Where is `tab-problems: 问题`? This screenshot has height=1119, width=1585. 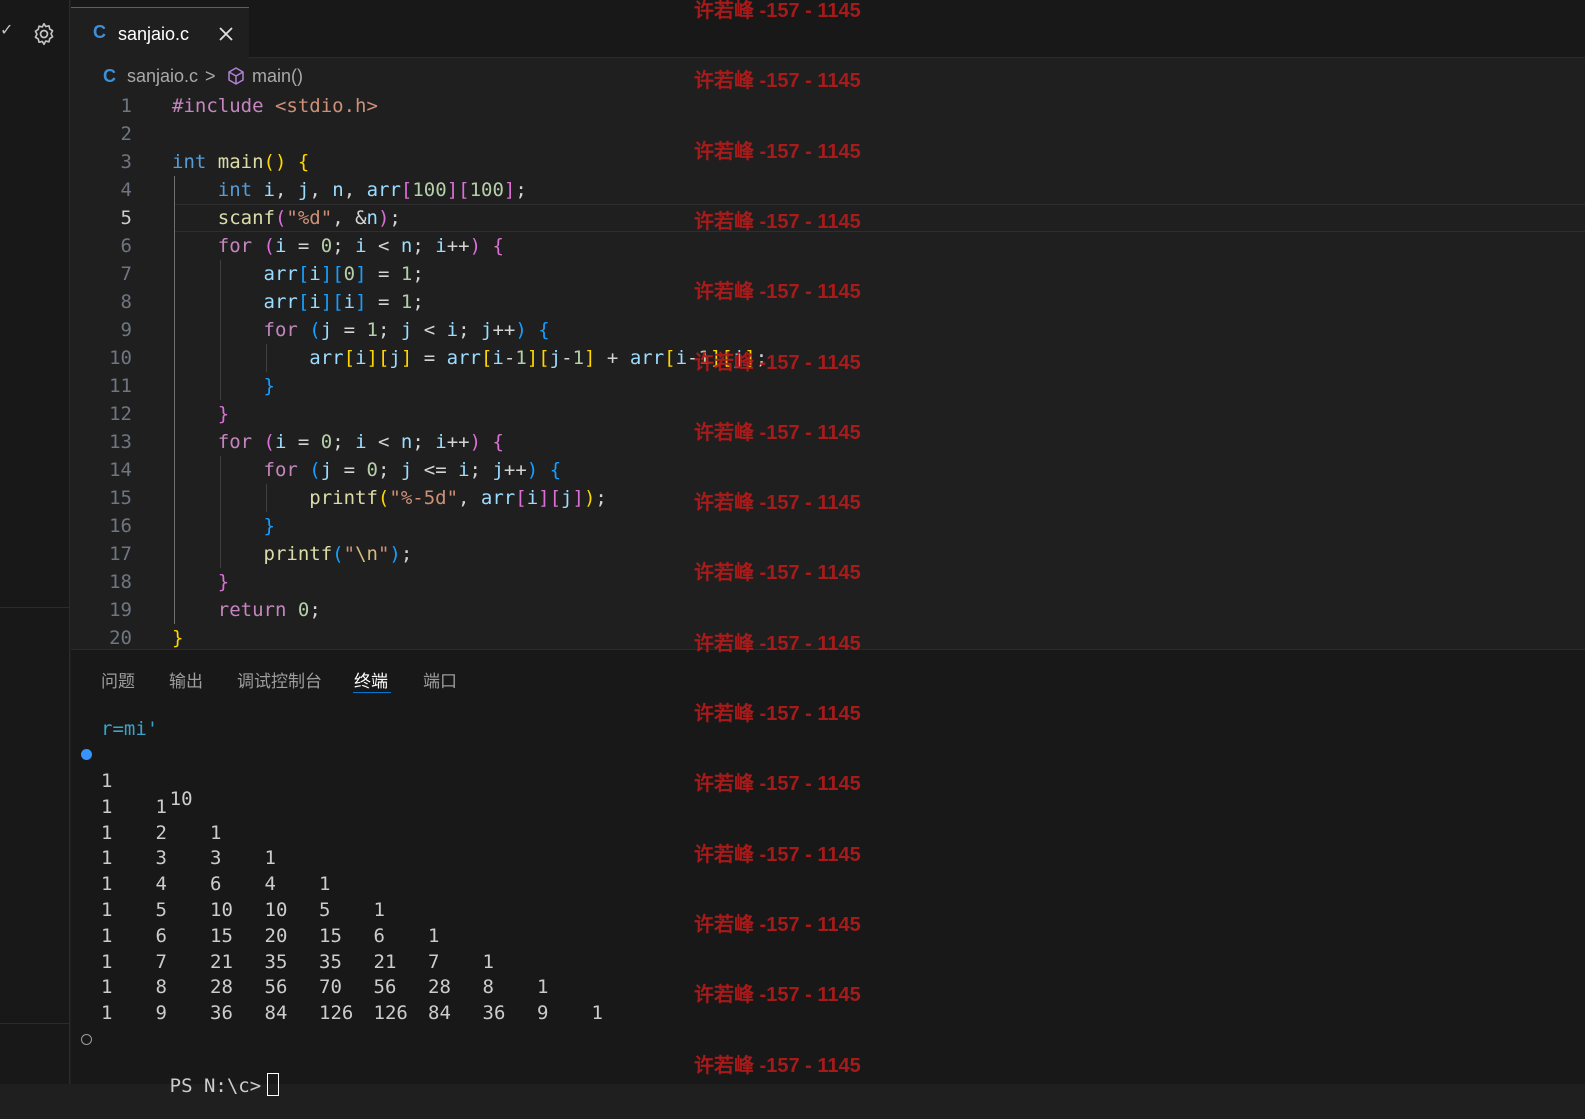 tab-problems: 问题 is located at coordinates (118, 679).